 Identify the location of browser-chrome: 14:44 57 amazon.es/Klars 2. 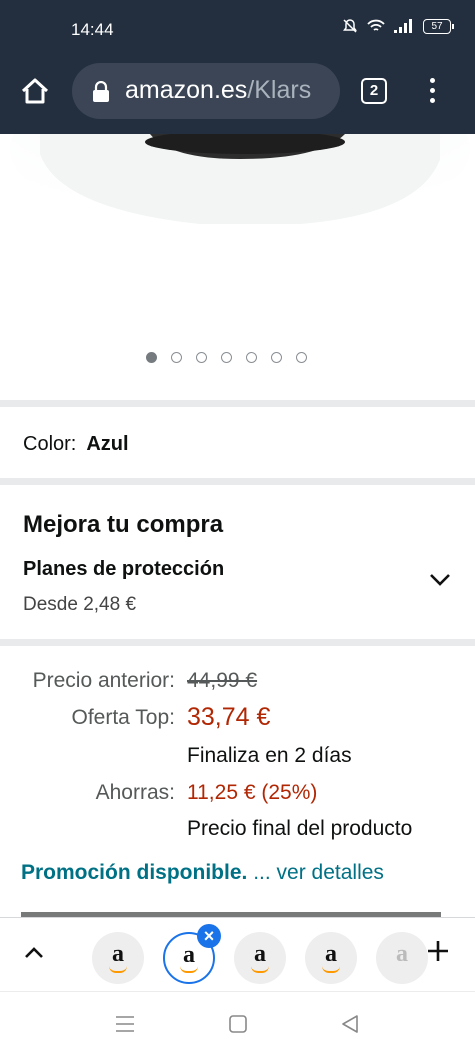
(237, 67).